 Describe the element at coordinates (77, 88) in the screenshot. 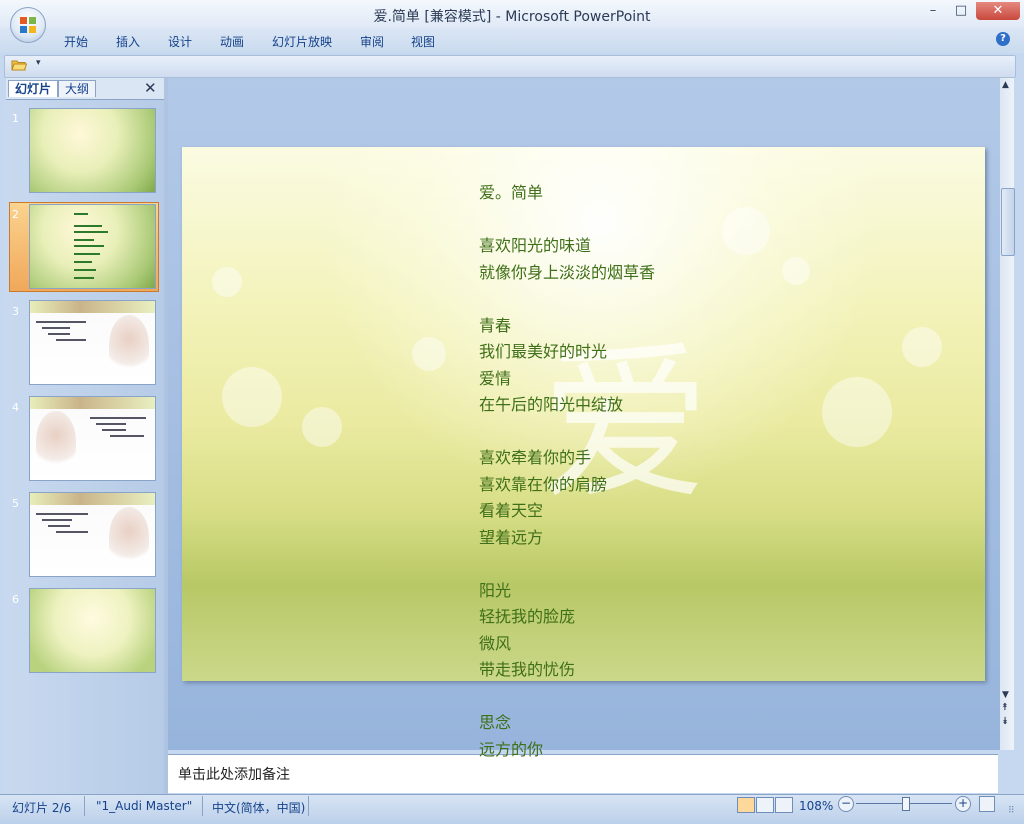

I see `tab-outline: 大纲` at that location.